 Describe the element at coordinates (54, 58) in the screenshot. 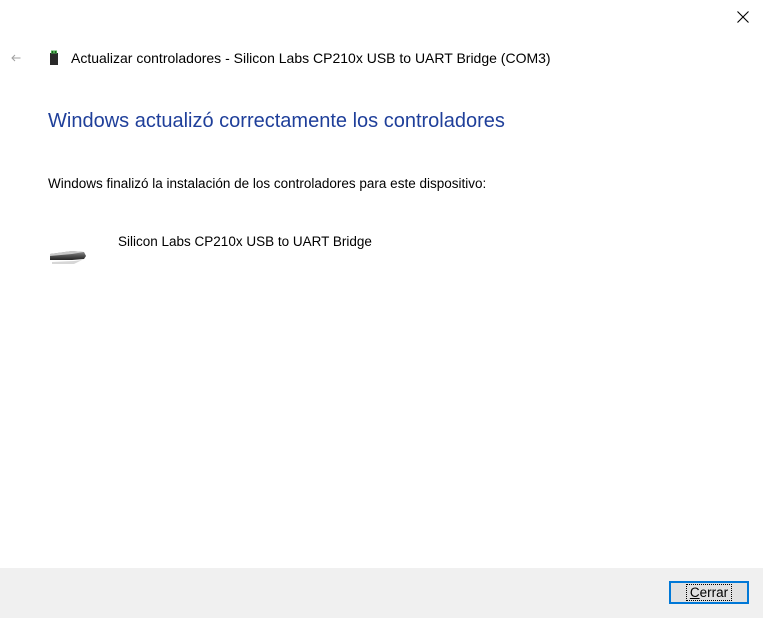

I see `usb-device-icon` at that location.